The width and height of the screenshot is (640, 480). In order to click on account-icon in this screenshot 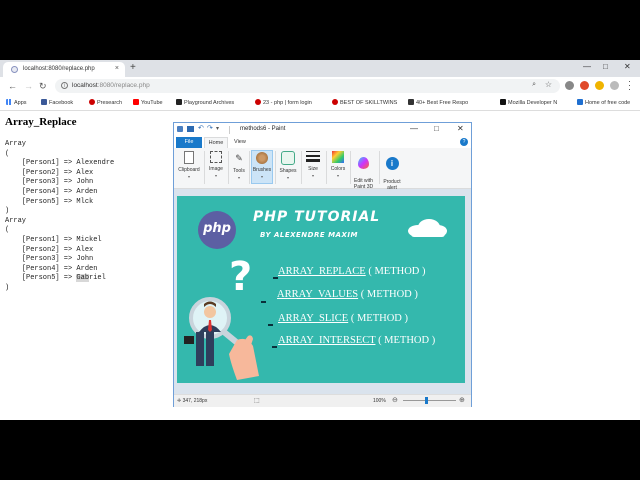, I will do `click(614, 85)`.